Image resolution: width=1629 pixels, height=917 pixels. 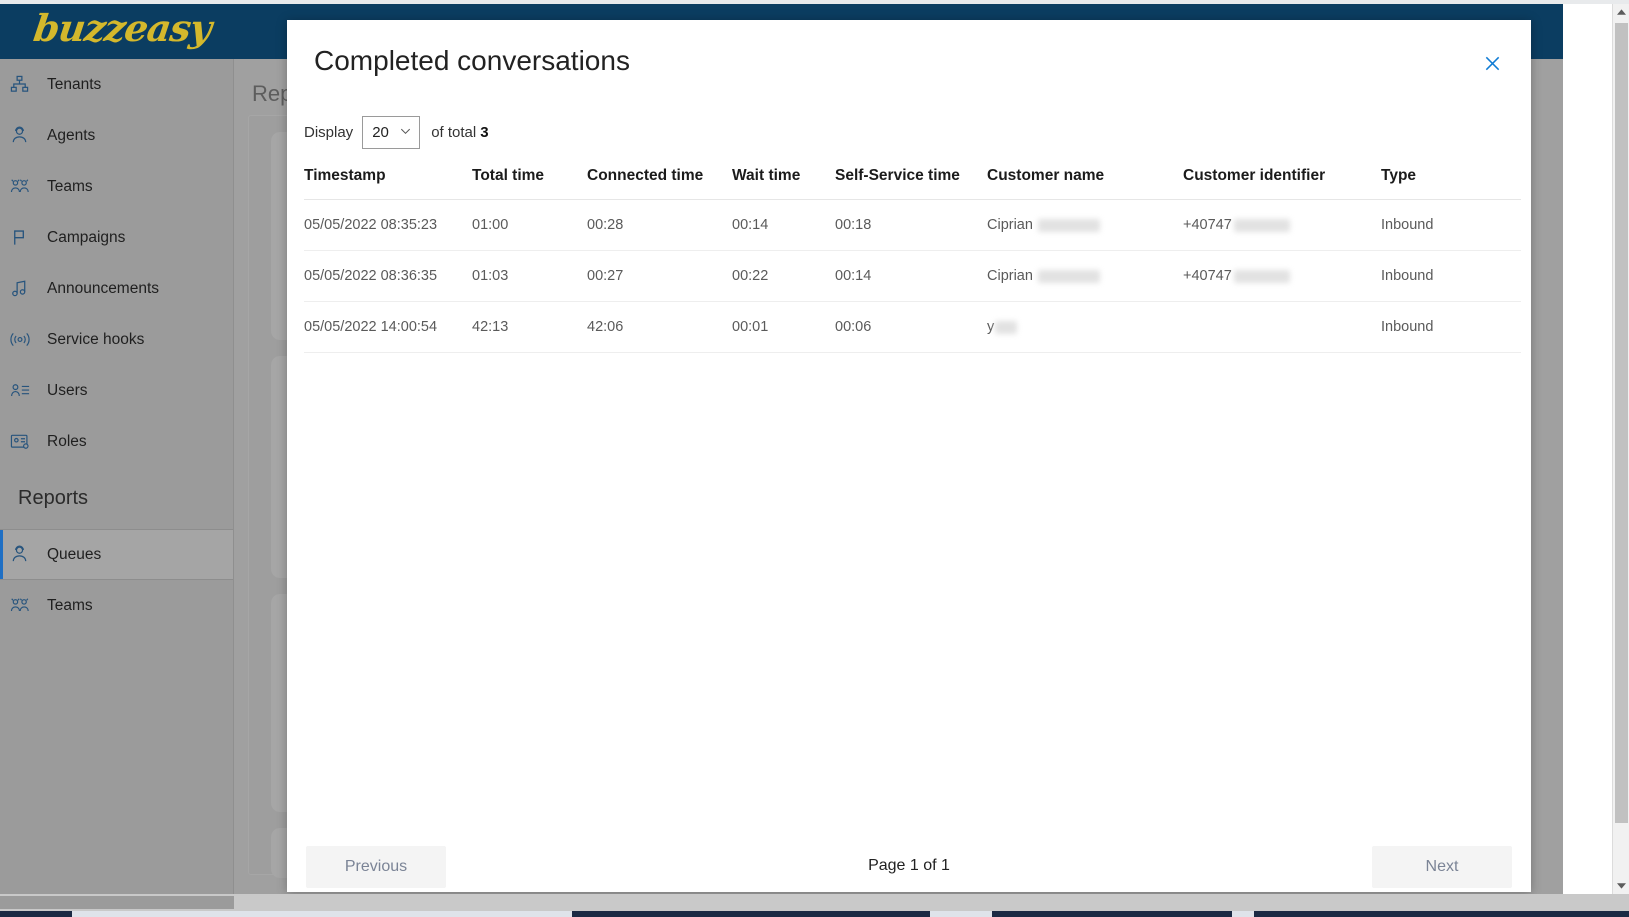 I want to click on column-header-timestamp: Timestamp, so click(x=388, y=178).